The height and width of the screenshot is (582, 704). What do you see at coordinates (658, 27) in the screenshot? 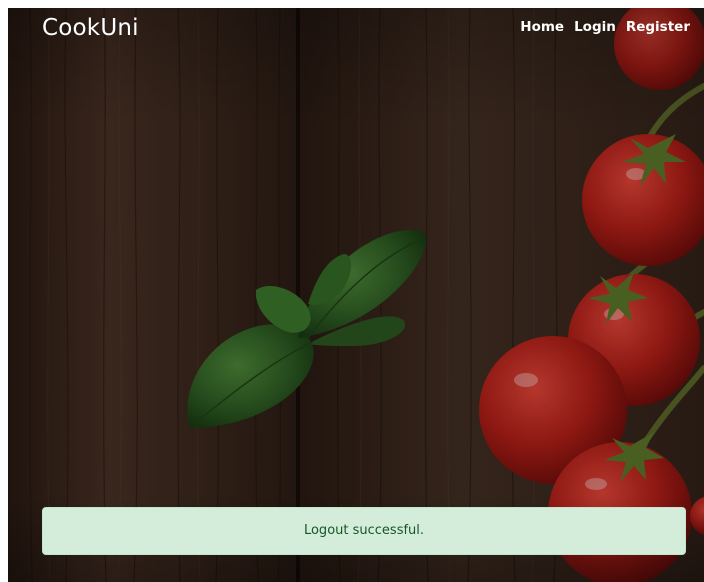
I see `nav-register-link: Register` at bounding box center [658, 27].